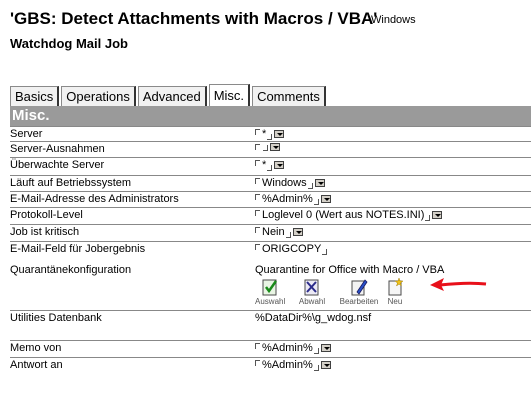 This screenshot has width=531, height=401. I want to click on field-value: ORIGCOPY, so click(292, 249).